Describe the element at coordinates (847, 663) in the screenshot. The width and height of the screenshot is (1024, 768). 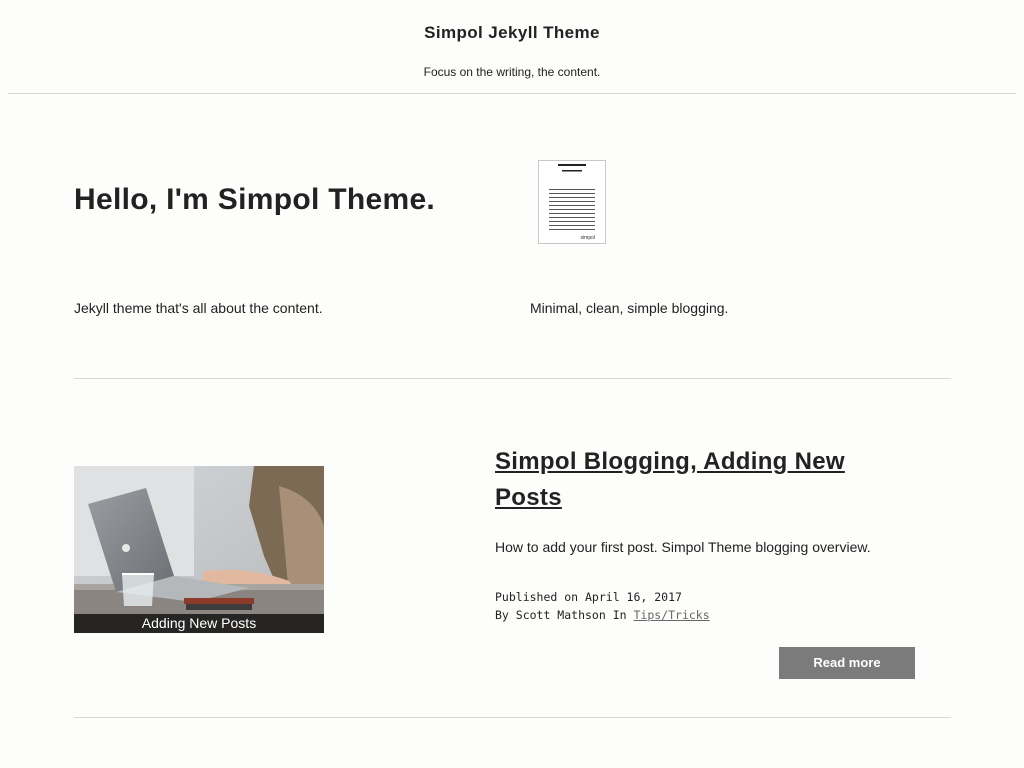
I see `read-more-button: Read more` at that location.